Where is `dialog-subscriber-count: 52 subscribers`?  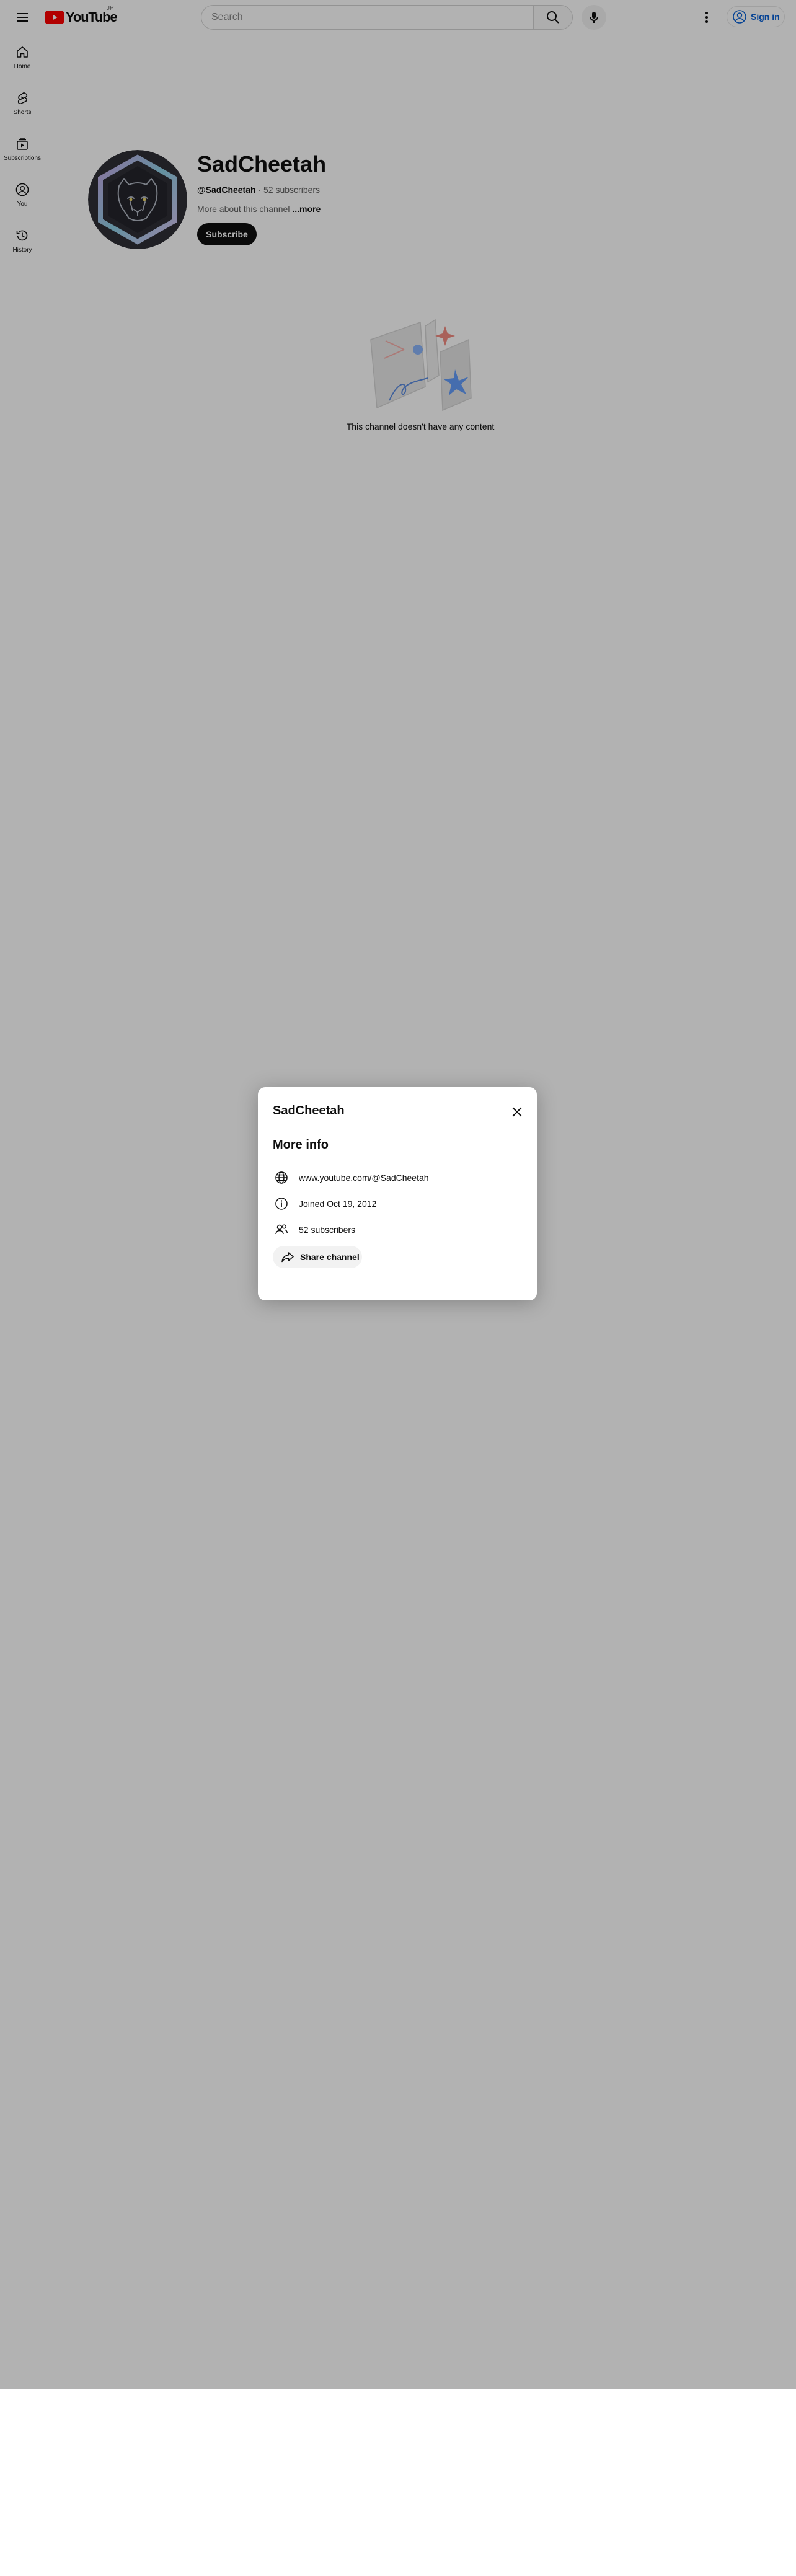
dialog-subscriber-count: 52 subscribers is located at coordinates (327, 1230).